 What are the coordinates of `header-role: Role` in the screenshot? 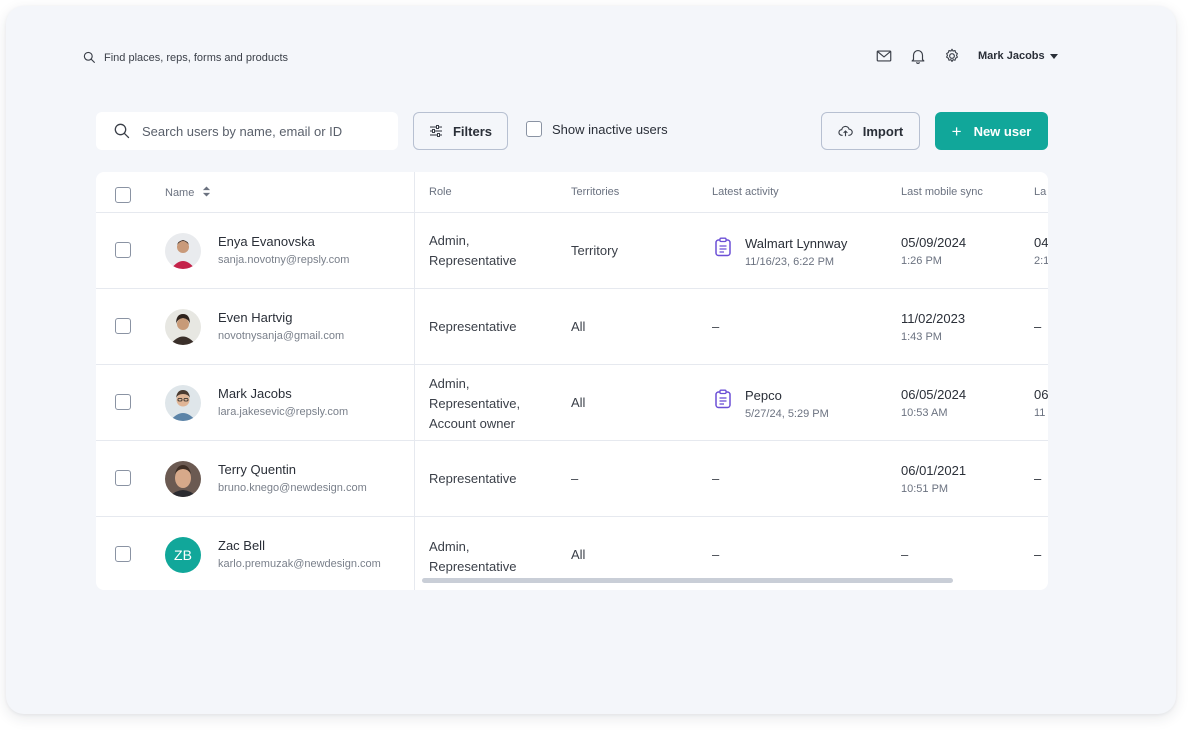 It's located at (440, 192).